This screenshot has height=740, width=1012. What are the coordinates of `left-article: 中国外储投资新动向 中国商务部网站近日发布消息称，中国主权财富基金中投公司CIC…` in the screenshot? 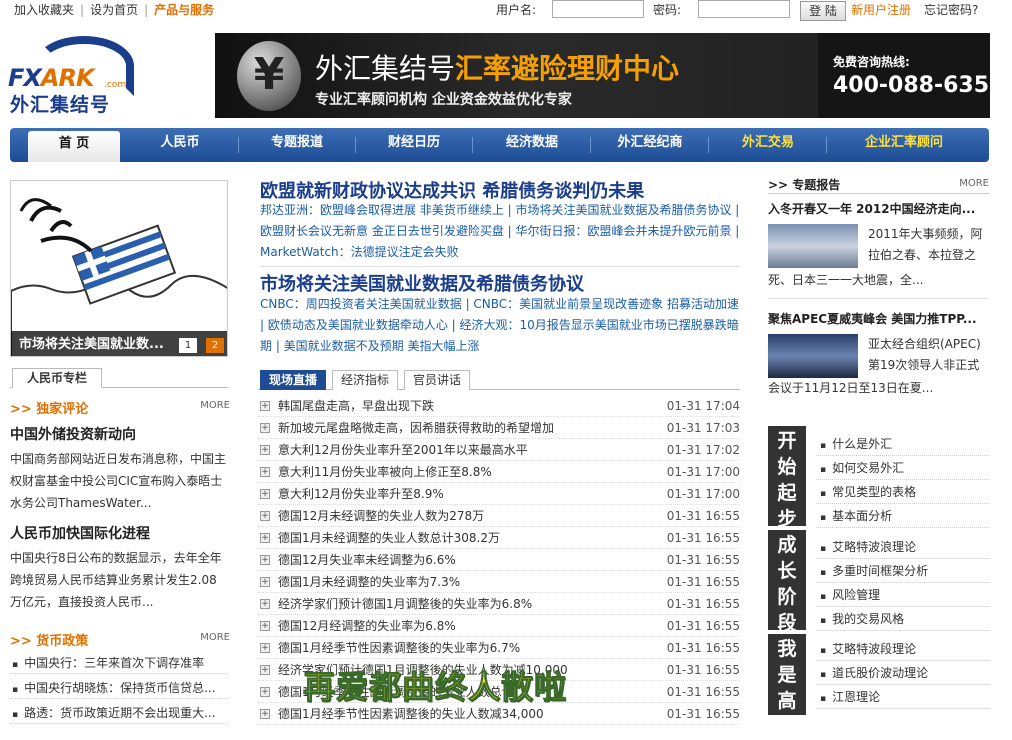 It's located at (119, 469).